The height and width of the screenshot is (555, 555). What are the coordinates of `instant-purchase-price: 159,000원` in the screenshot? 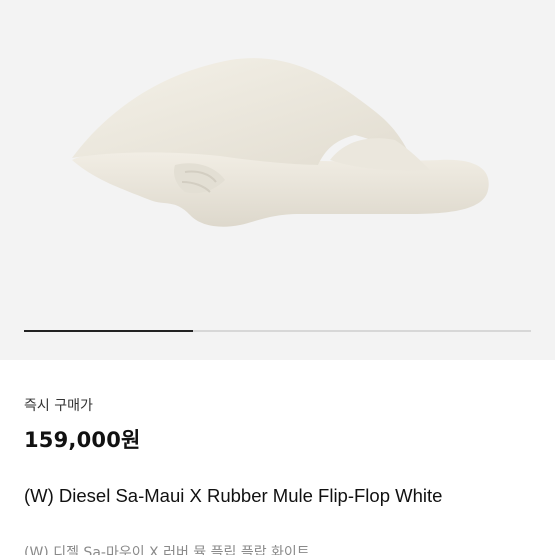 It's located at (82, 440).